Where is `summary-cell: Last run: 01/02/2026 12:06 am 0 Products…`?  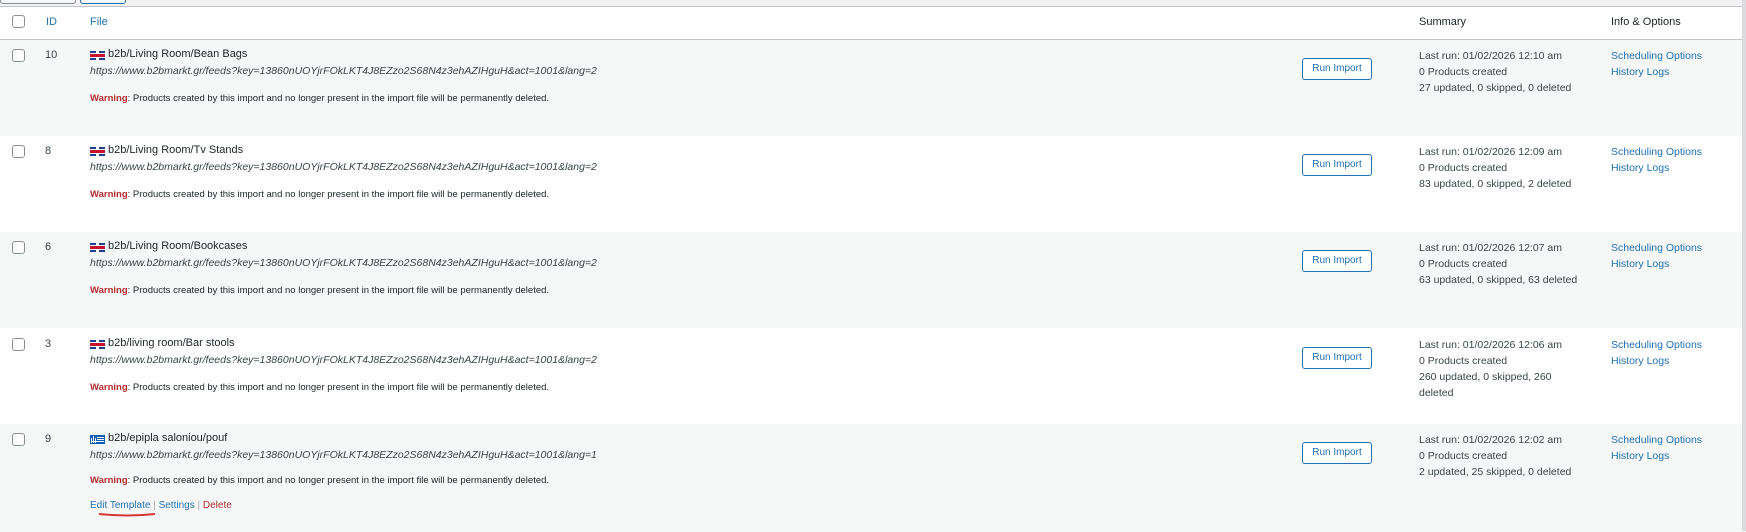 summary-cell: Last run: 01/02/2026 12:06 am 0 Products… is located at coordinates (1494, 369).